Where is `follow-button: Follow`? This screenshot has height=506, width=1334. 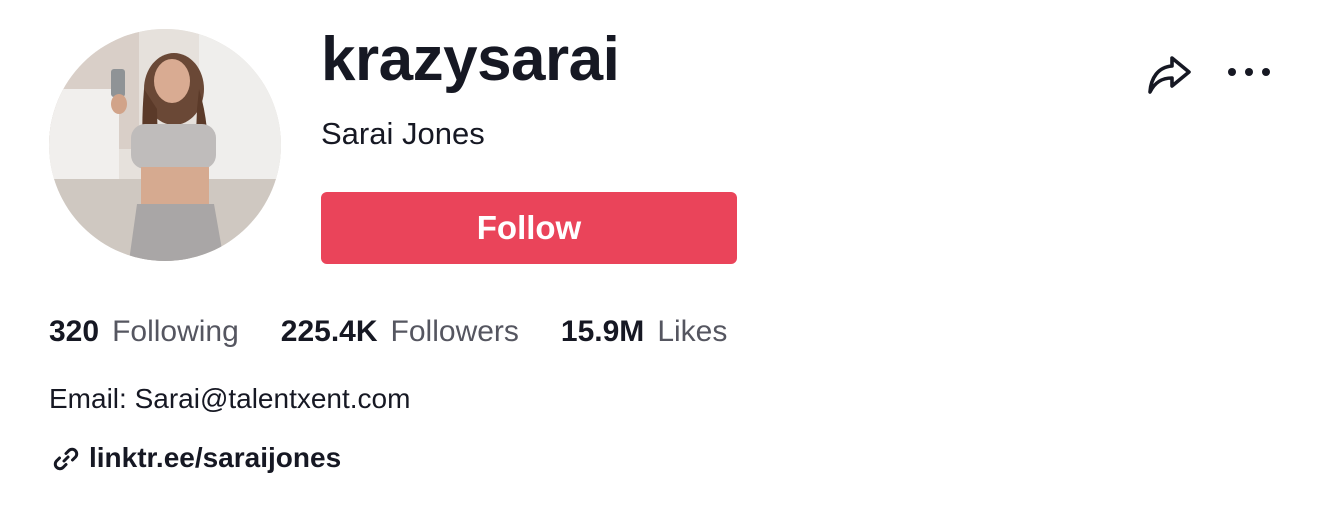 follow-button: Follow is located at coordinates (529, 228).